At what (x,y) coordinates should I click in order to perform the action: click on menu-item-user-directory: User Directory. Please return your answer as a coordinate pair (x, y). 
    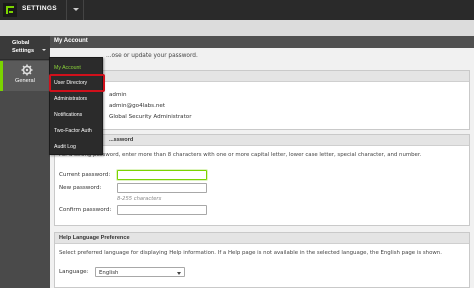
    Looking at the image, I should click on (77, 83).